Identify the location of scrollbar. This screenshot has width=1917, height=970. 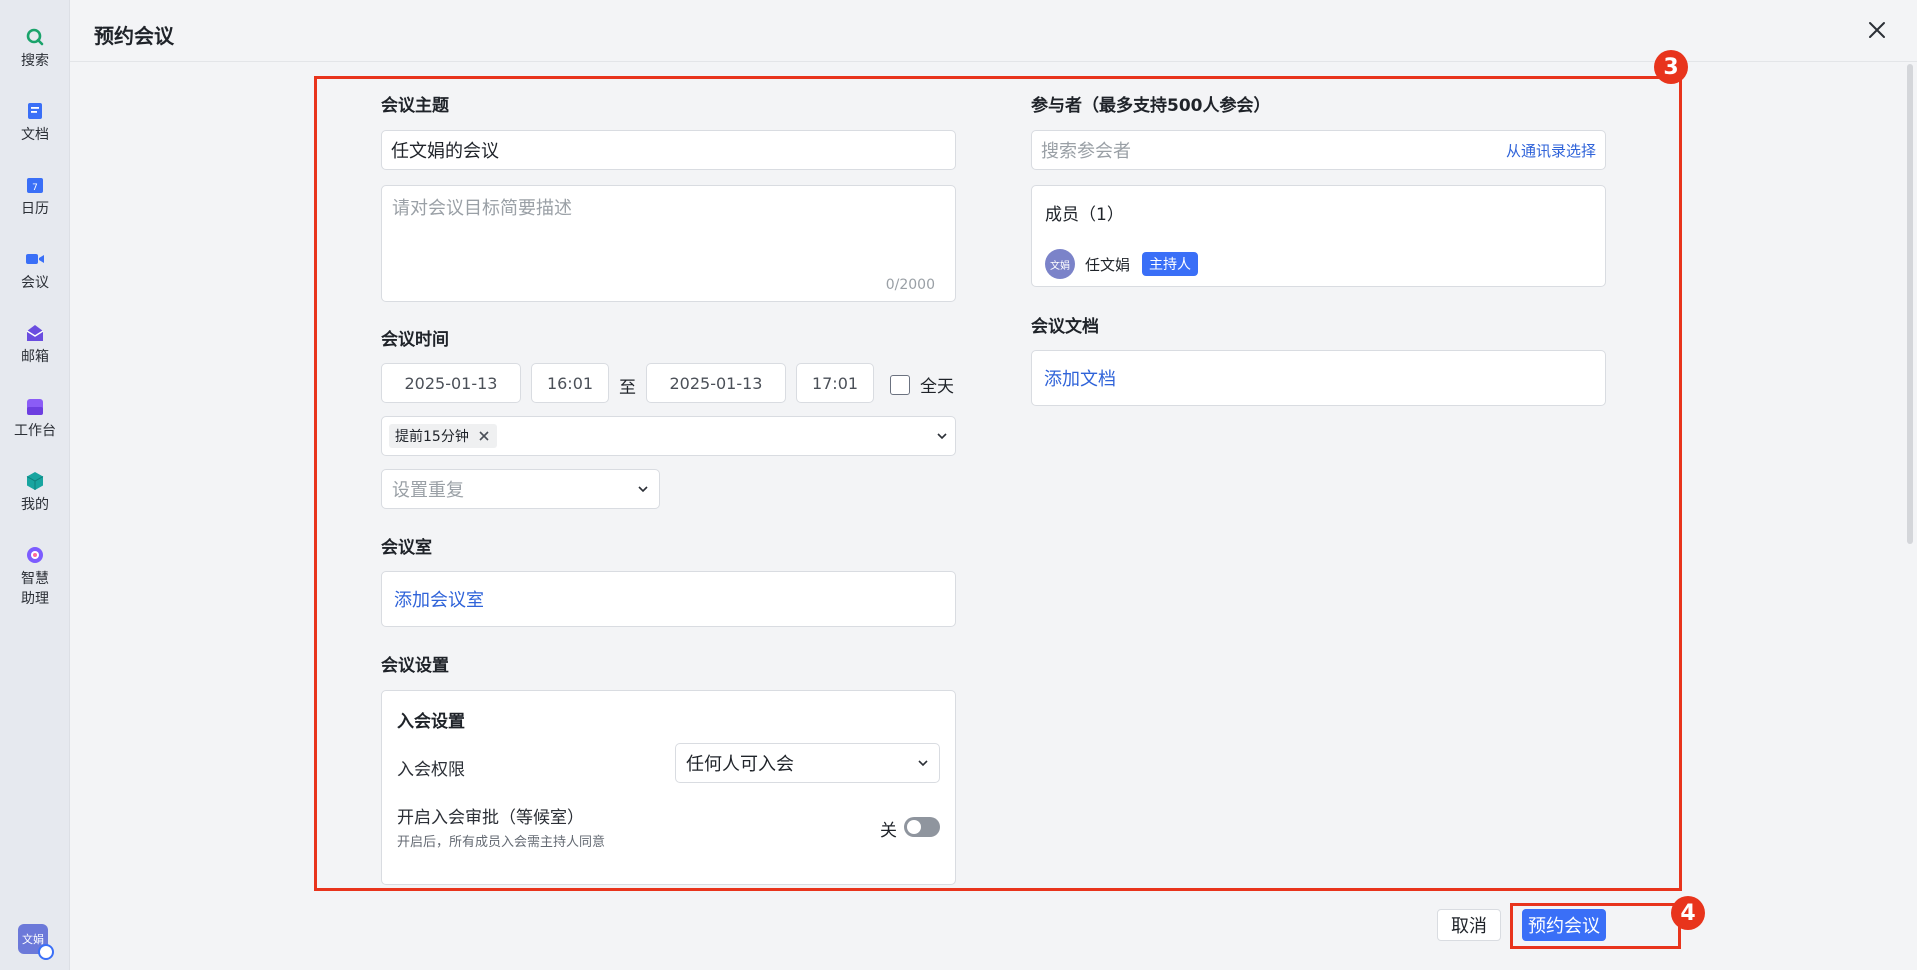
(1910, 304).